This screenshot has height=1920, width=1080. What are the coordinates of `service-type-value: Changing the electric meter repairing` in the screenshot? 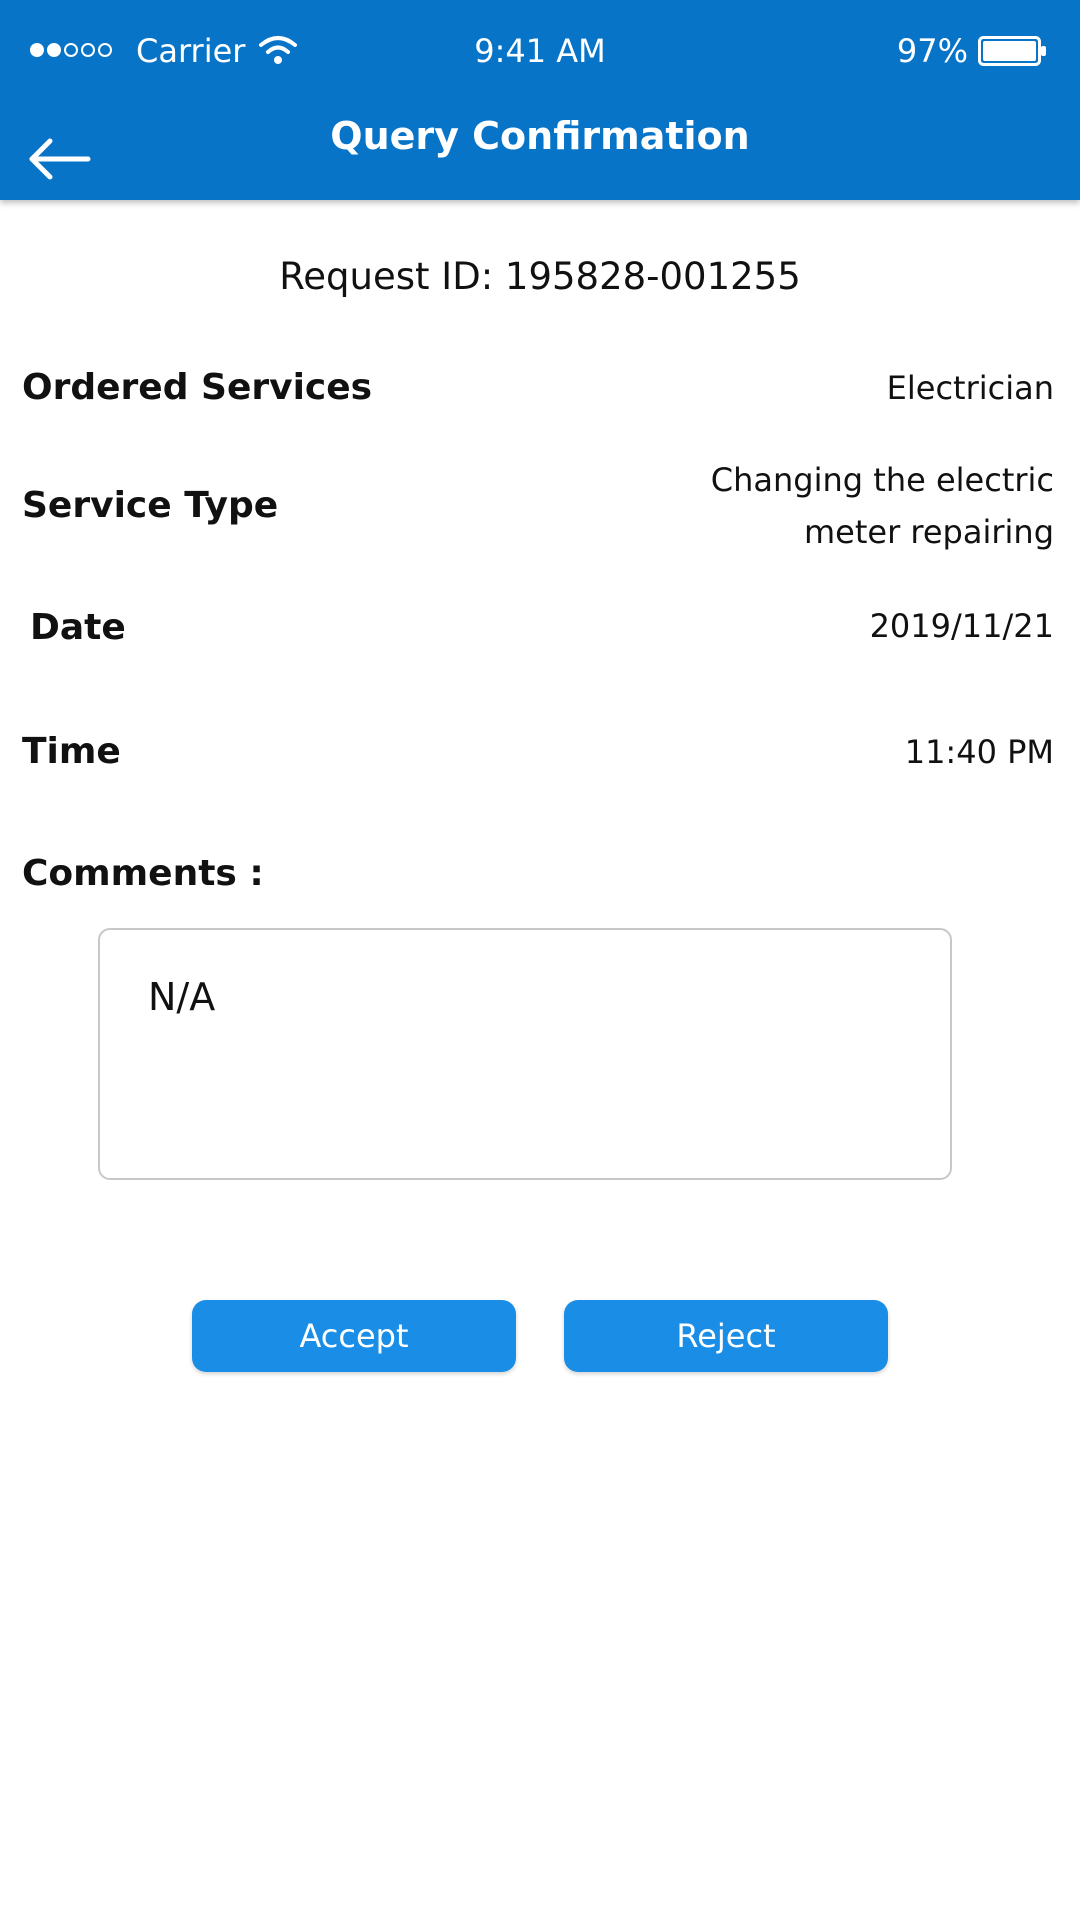 It's located at (882, 506).